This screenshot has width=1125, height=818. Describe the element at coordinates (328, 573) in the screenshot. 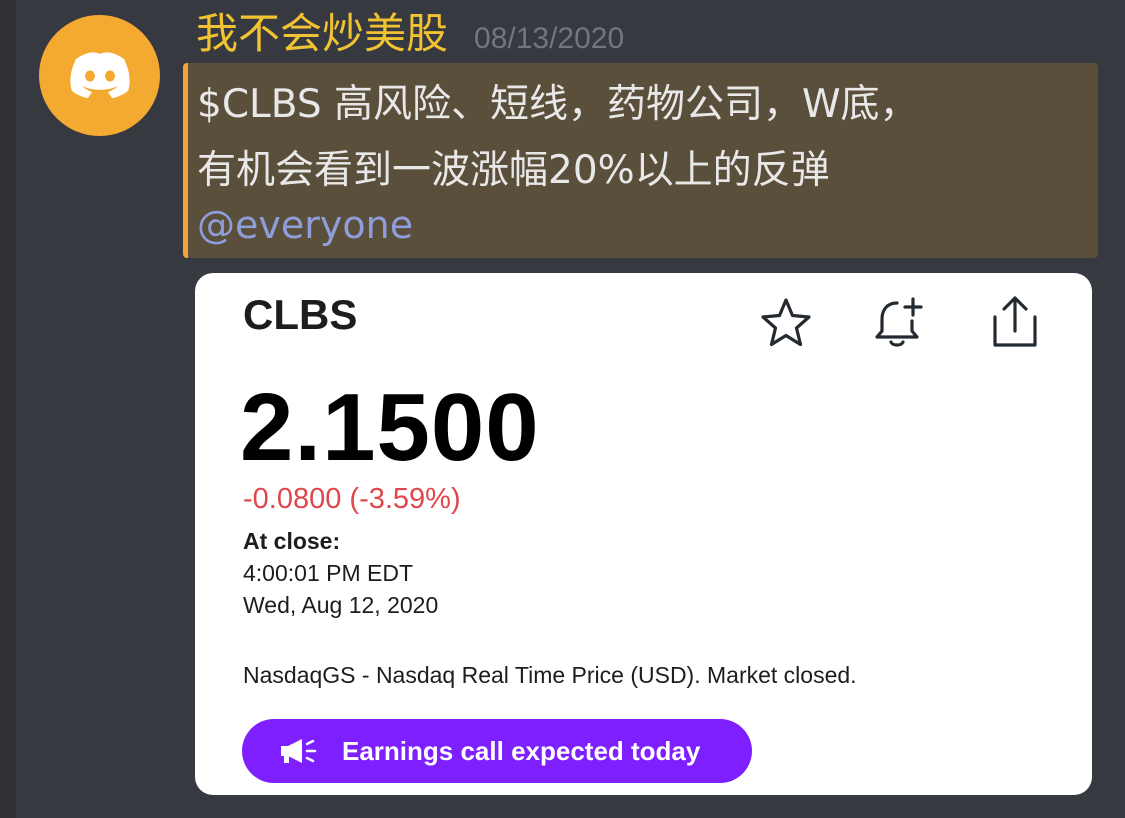

I see `close-time: 4:00:01 PM EDT` at that location.